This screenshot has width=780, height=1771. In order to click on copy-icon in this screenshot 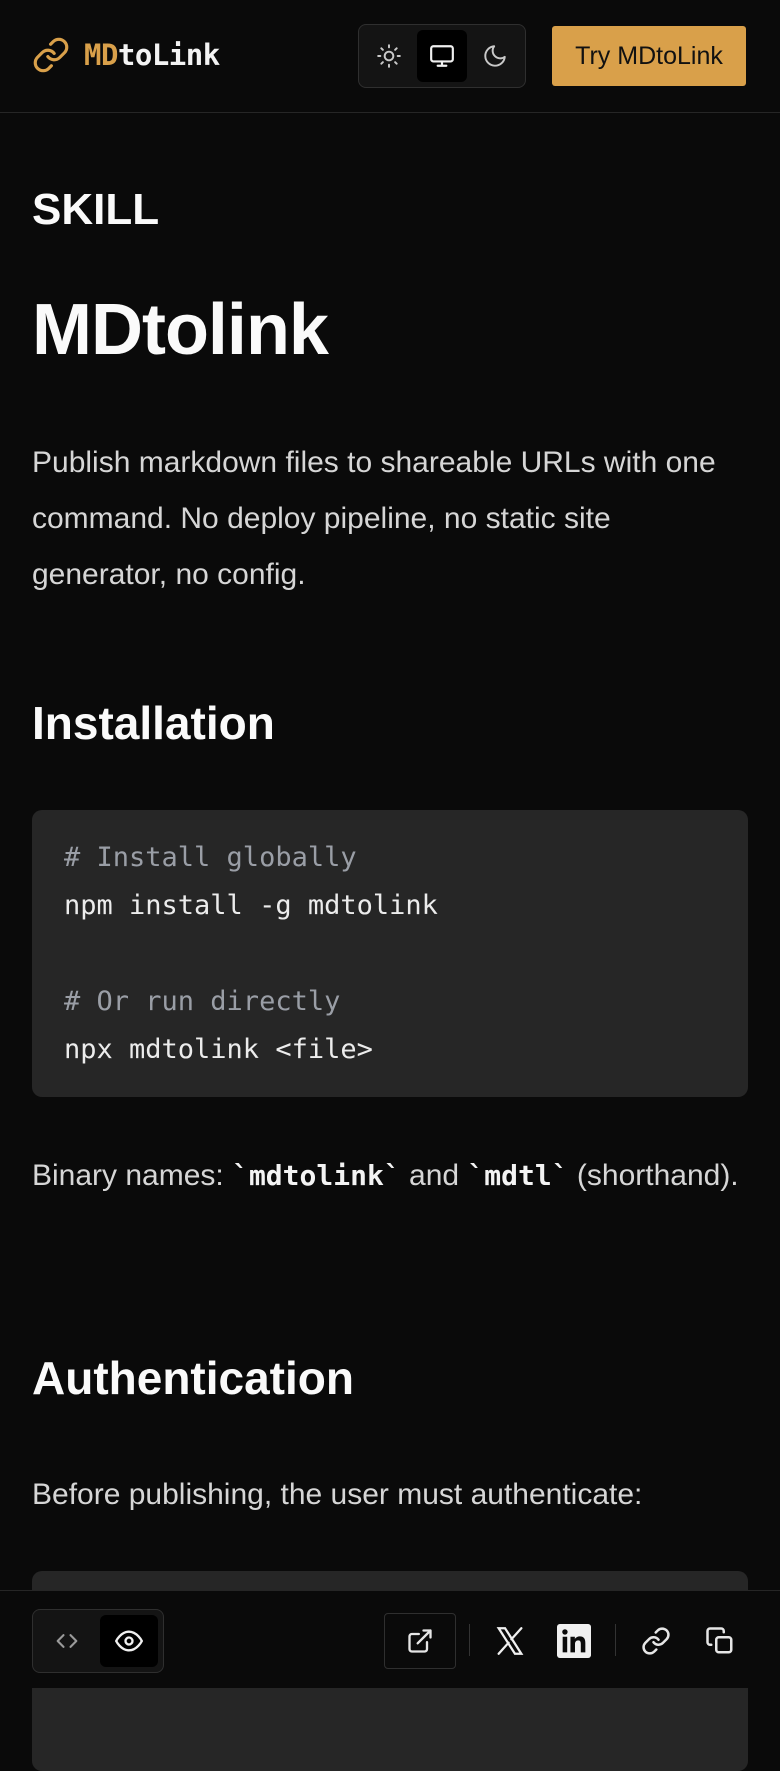, I will do `click(719, 1640)`.